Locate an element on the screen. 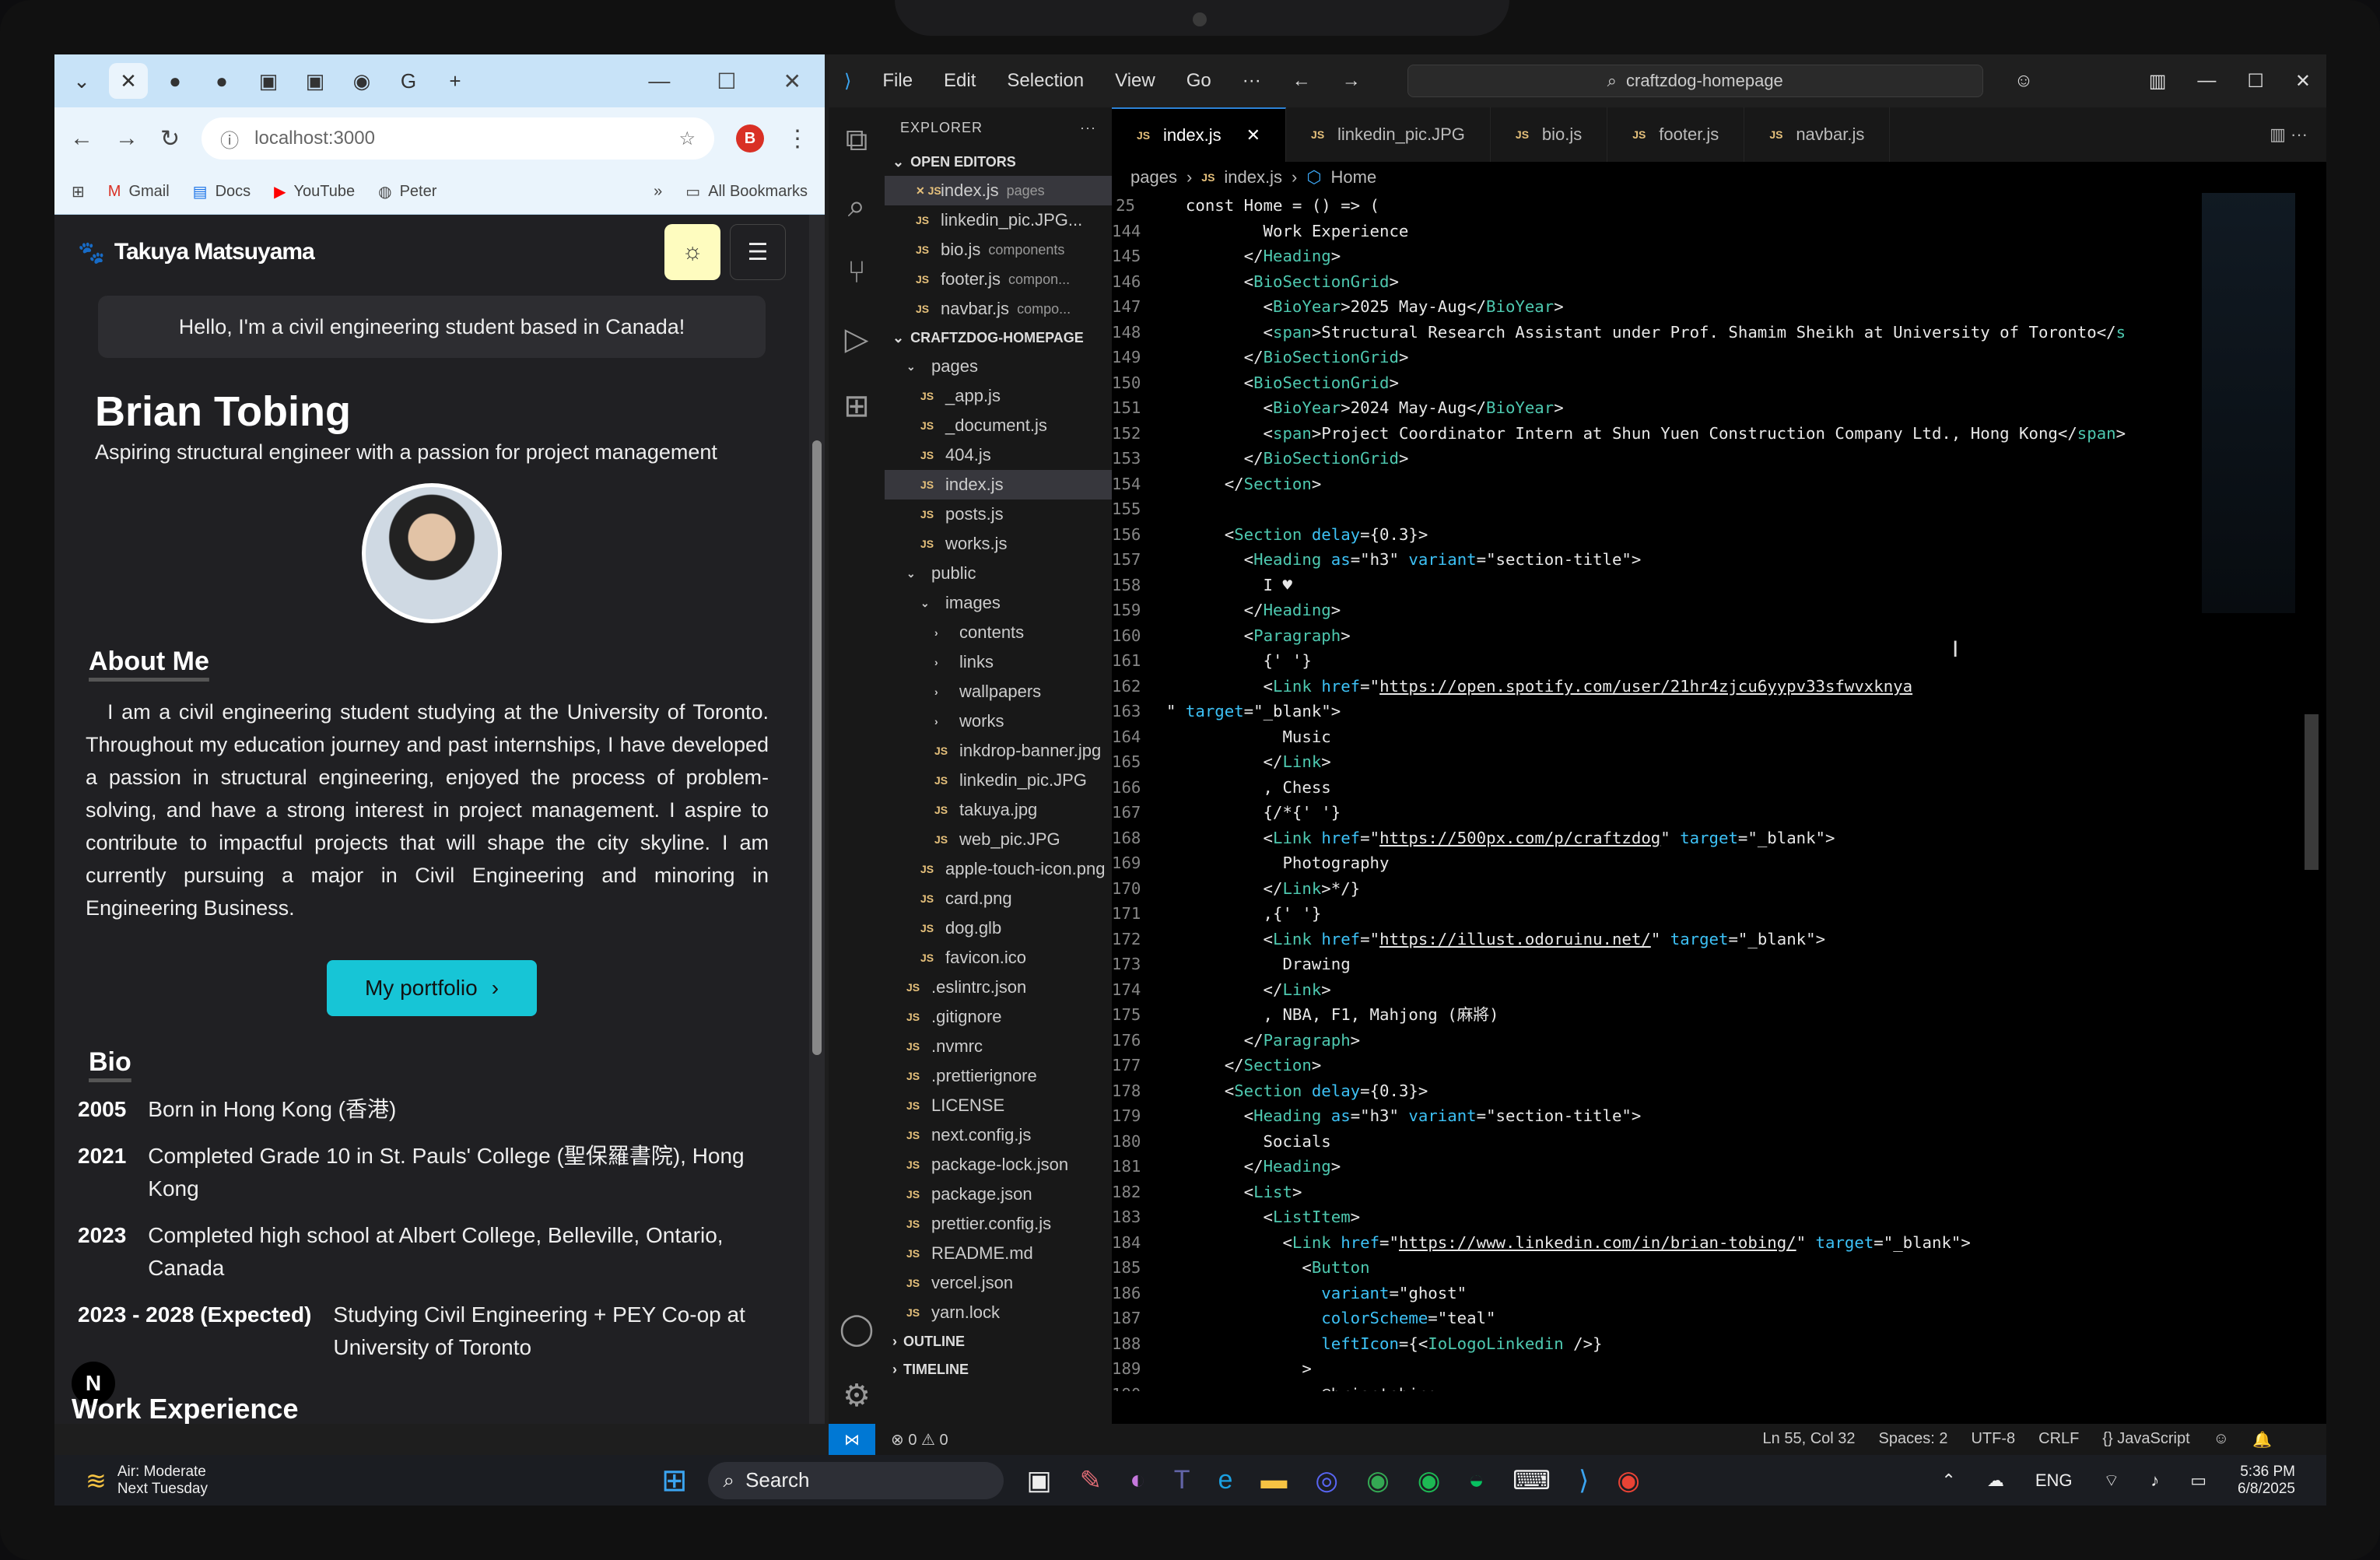  code-line: 181 </Heading> is located at coordinates (1687, 1167).